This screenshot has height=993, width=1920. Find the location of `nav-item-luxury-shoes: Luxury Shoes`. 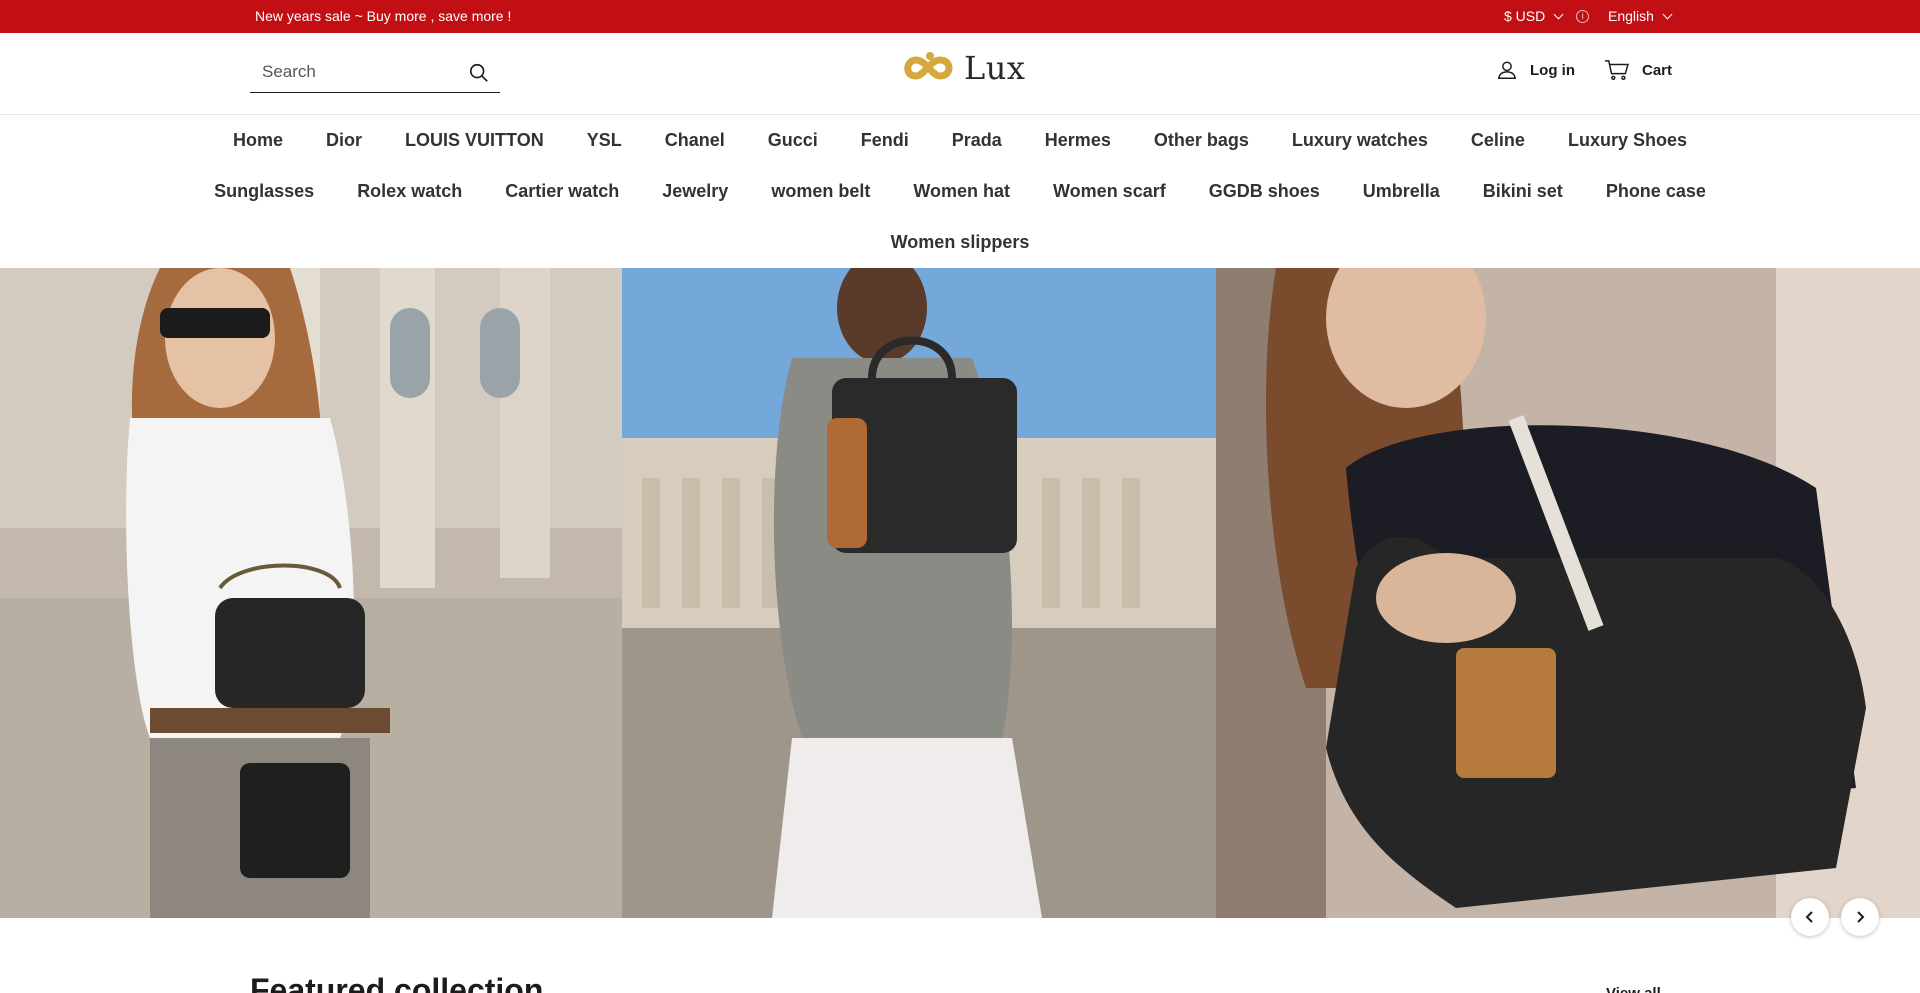

nav-item-luxury-shoes: Luxury Shoes is located at coordinates (1627, 140).